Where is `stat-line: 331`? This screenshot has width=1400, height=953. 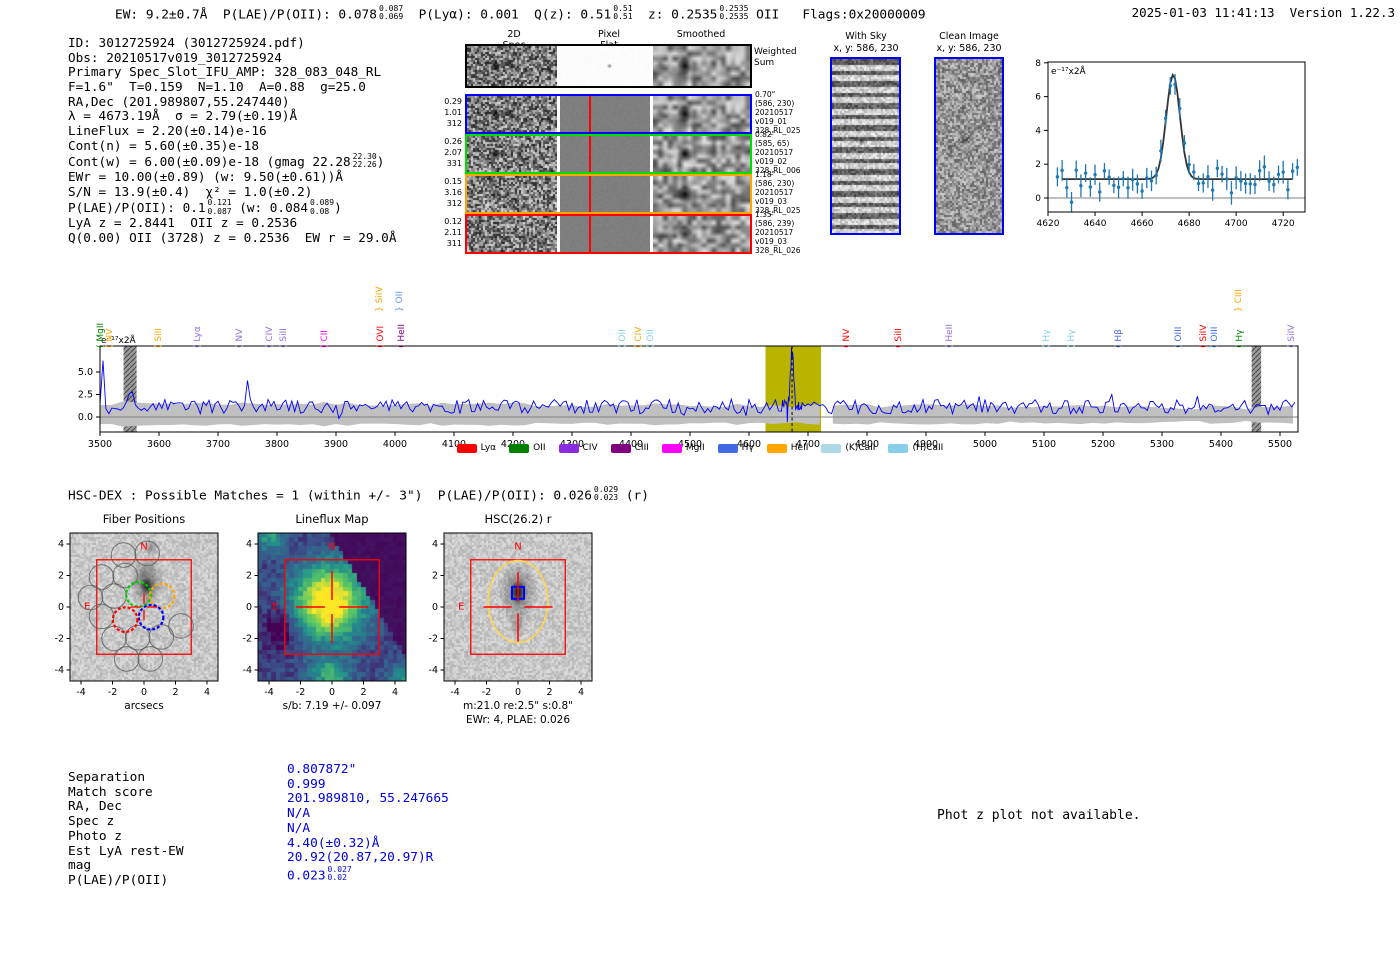 stat-line: 331 is located at coordinates (454, 163).